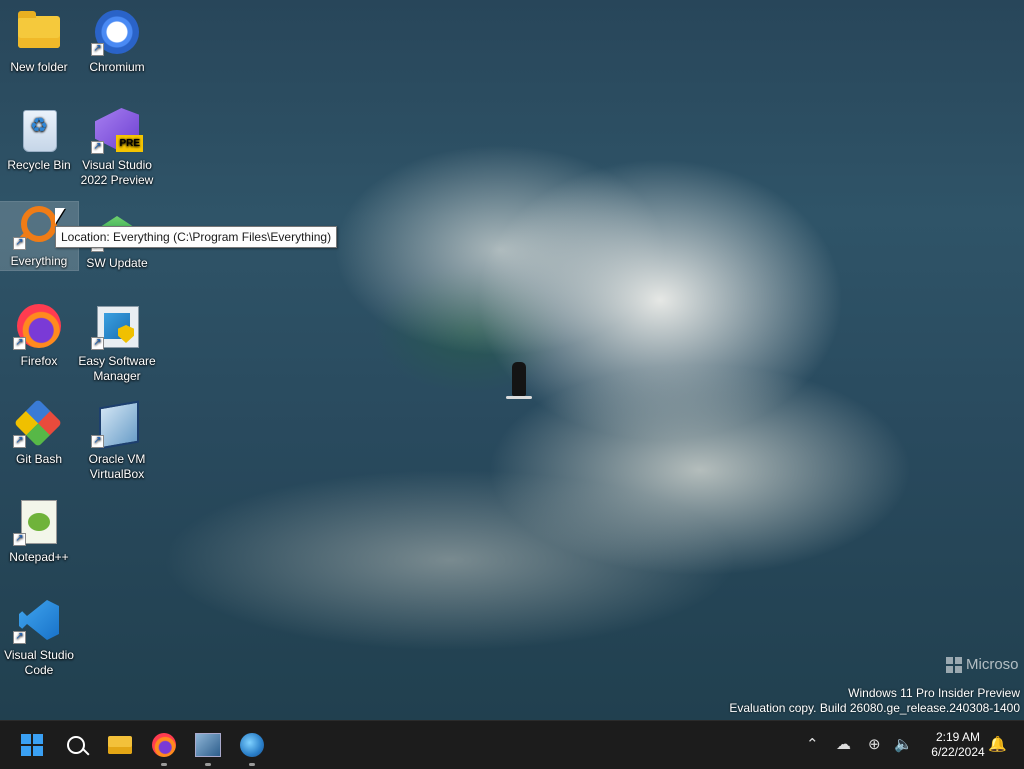 This screenshot has width=1024, height=769. I want to click on desktop-icon-new-folder: New folder, so click(39, 41).